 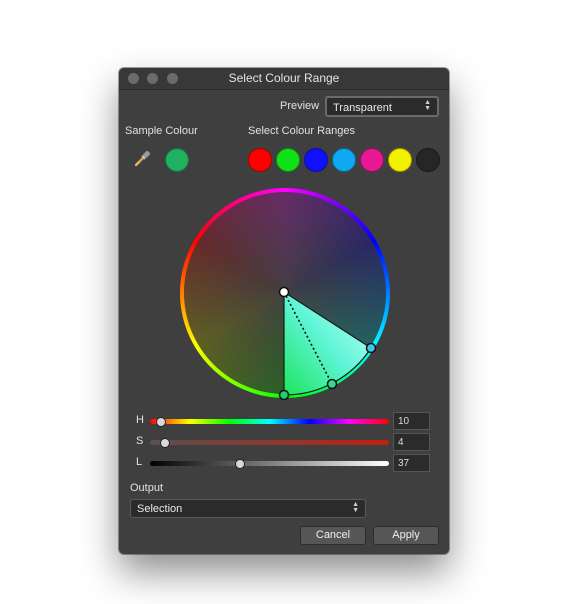 I want to click on lightness-label: L, so click(x=139, y=462).